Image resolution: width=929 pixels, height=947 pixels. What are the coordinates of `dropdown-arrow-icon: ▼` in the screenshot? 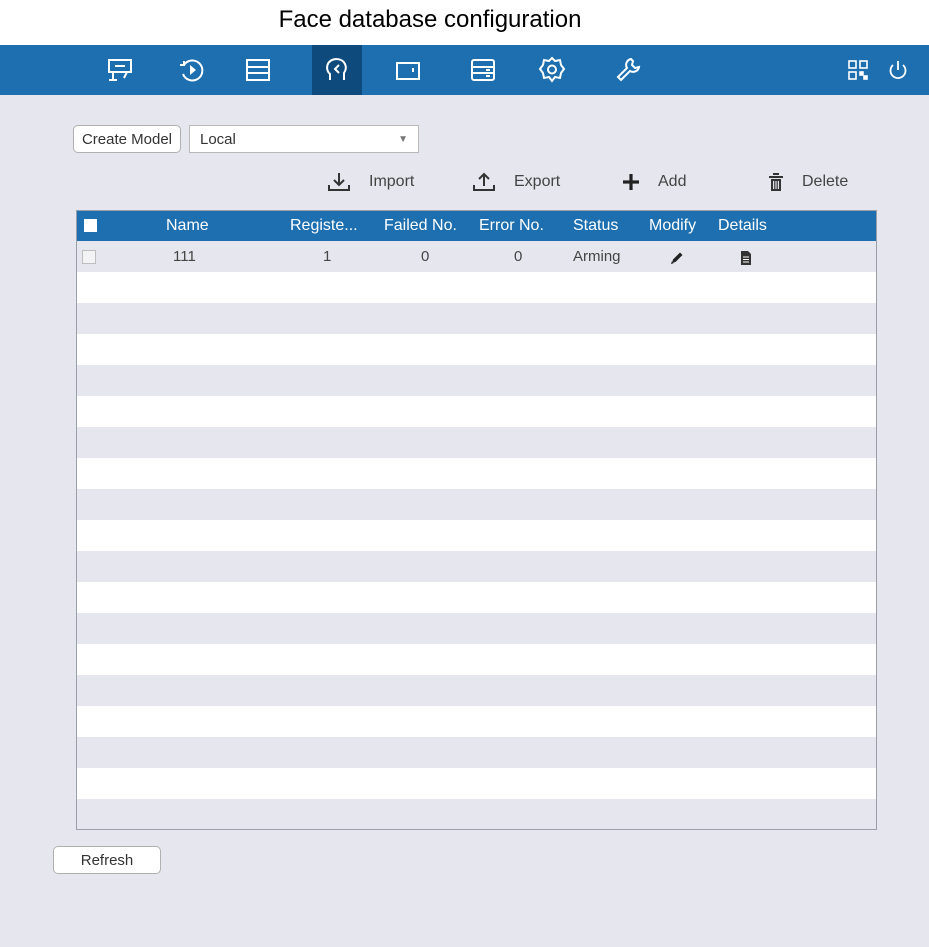 It's located at (403, 139).